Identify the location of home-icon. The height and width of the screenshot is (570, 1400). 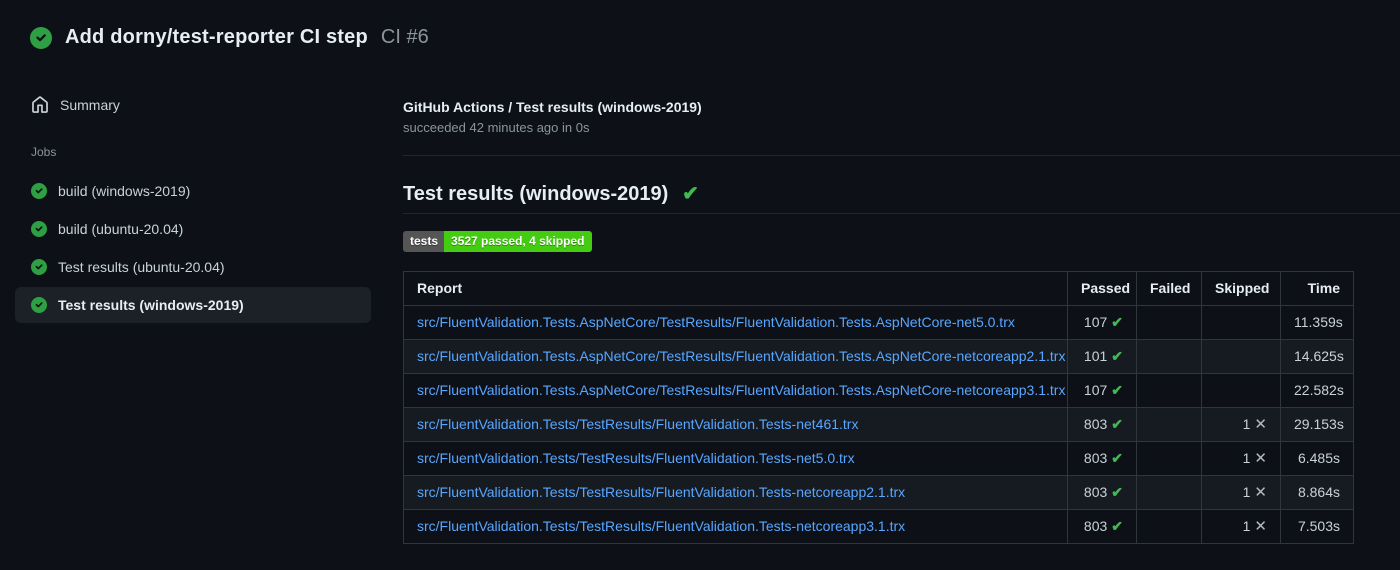
(40, 104).